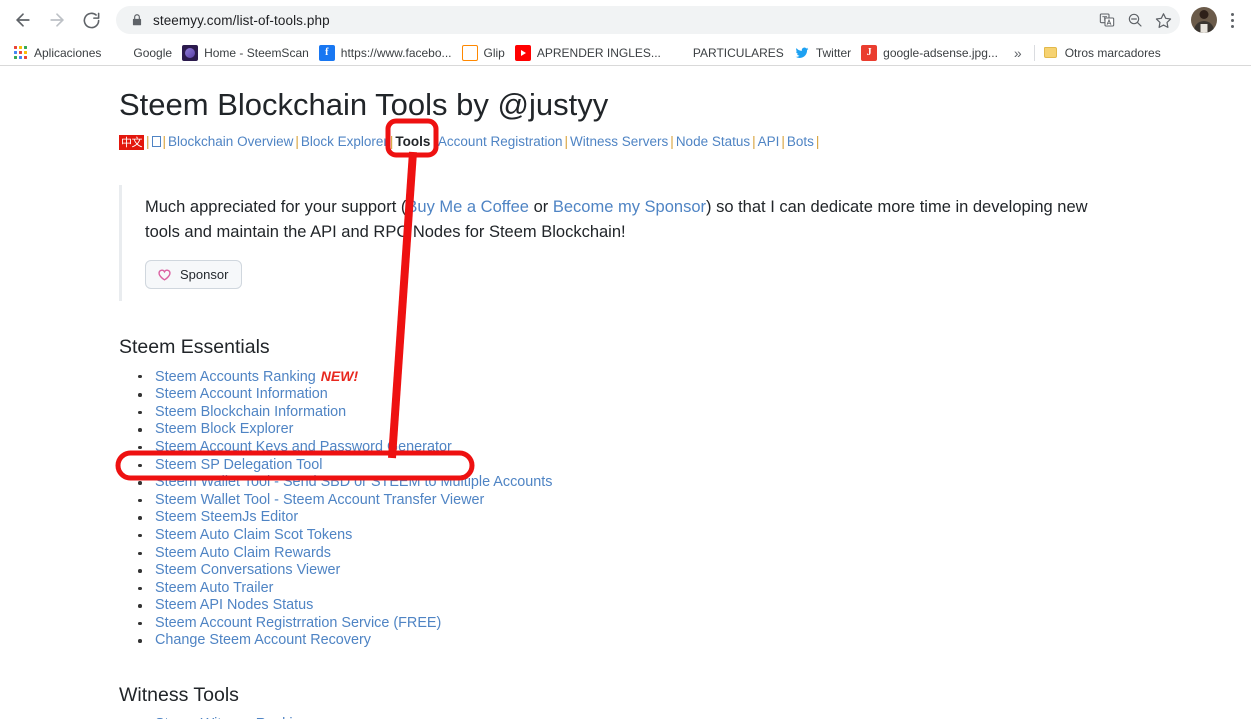 This screenshot has height=719, width=1251. I want to click on reload-icon, so click(91, 20).